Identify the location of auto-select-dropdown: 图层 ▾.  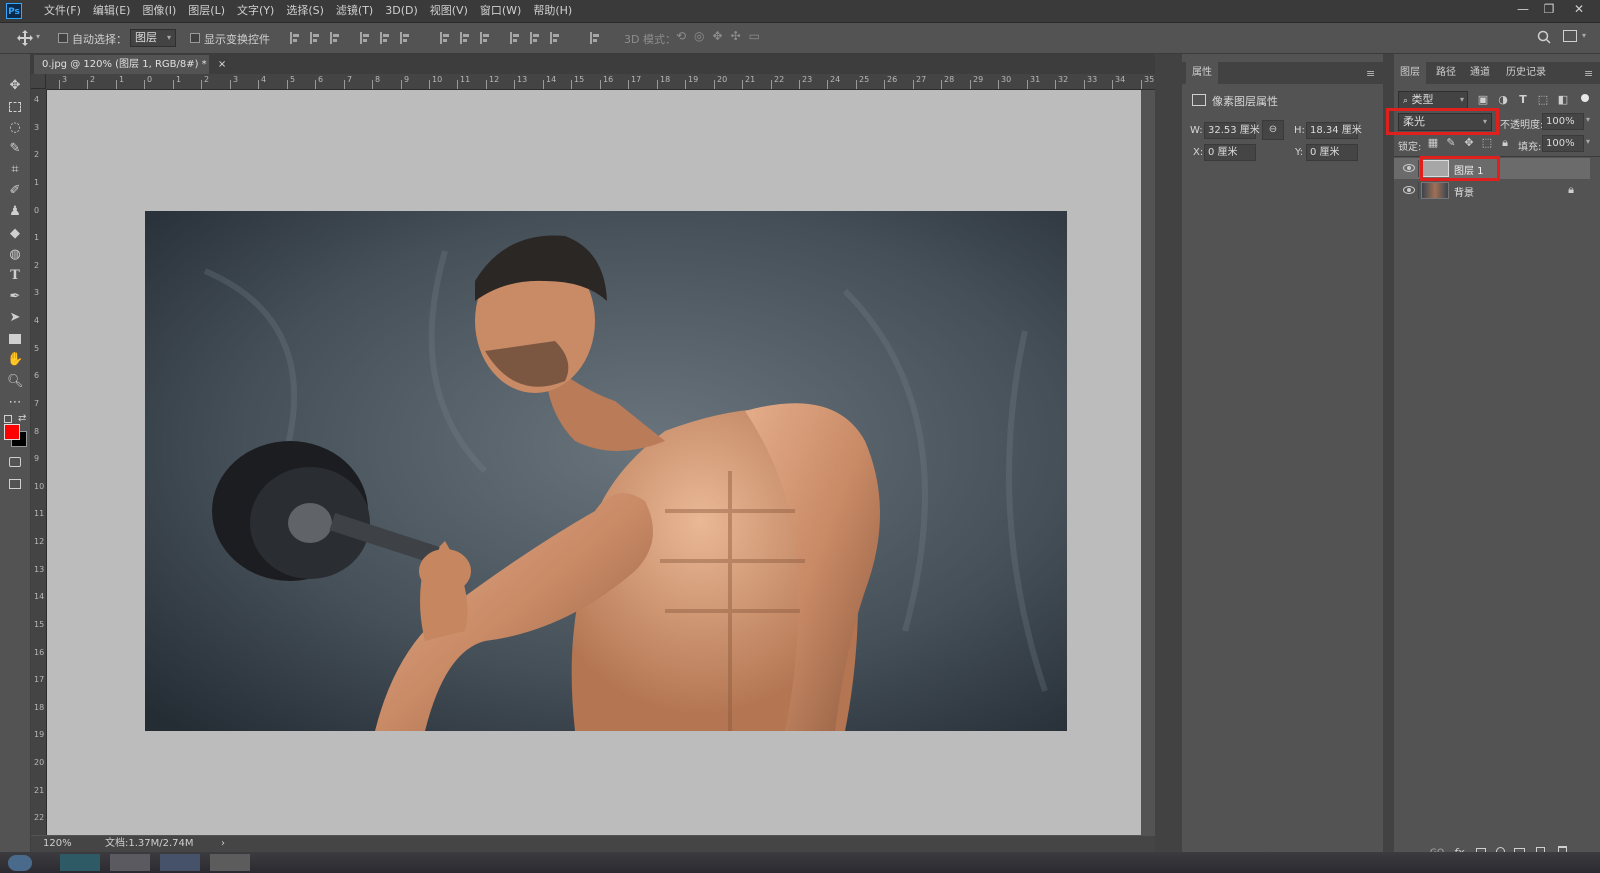
(153, 38).